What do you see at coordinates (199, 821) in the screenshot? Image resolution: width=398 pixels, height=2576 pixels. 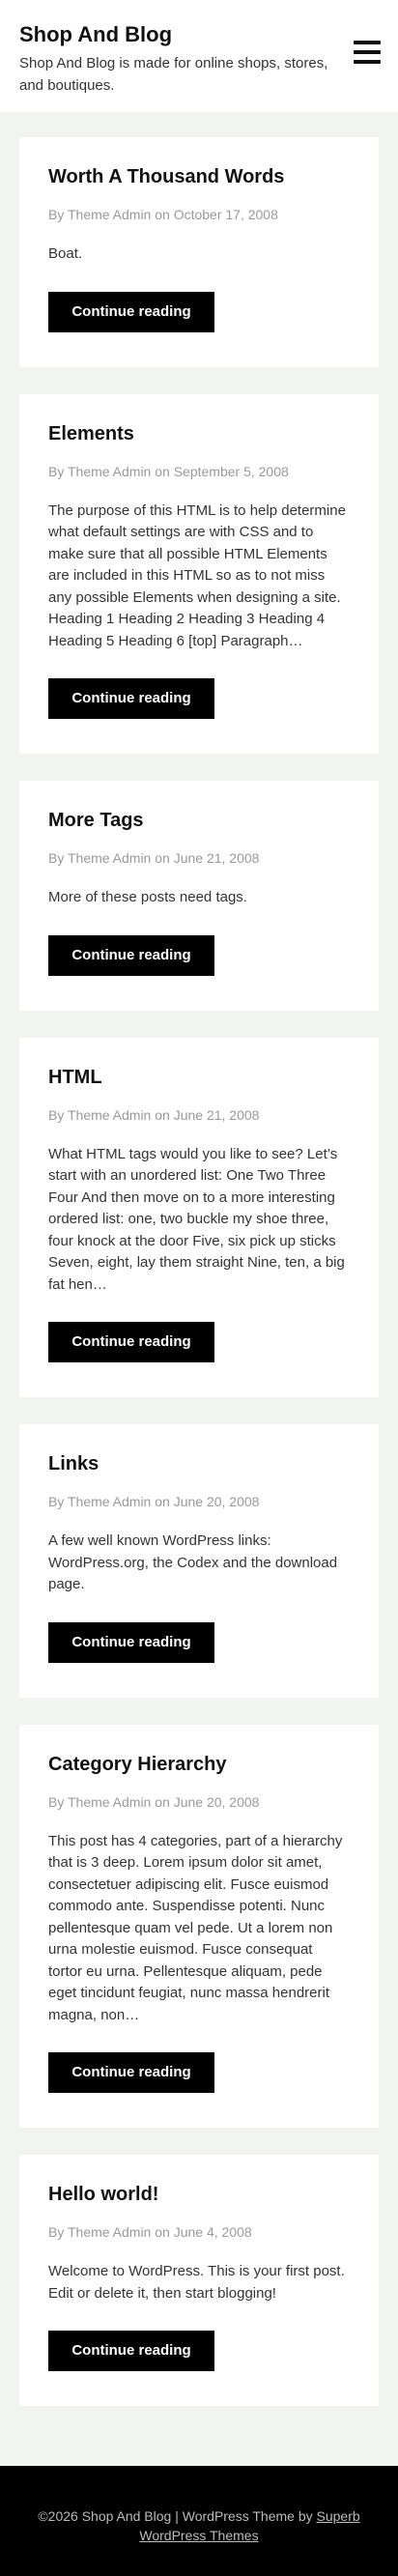 I see `post-title: More Tags` at bounding box center [199, 821].